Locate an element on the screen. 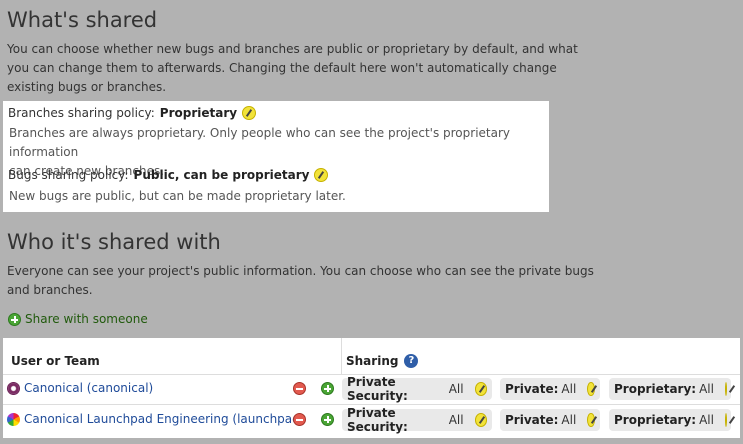 The height and width of the screenshot is (444, 743). sharee-link: Canonical (canonical) is located at coordinates (80, 388).